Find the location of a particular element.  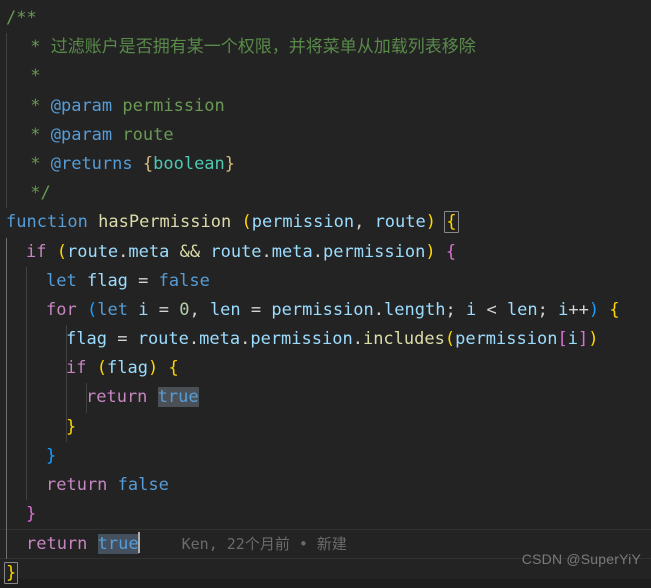

token-number-zero: 0 is located at coordinates (184, 309).